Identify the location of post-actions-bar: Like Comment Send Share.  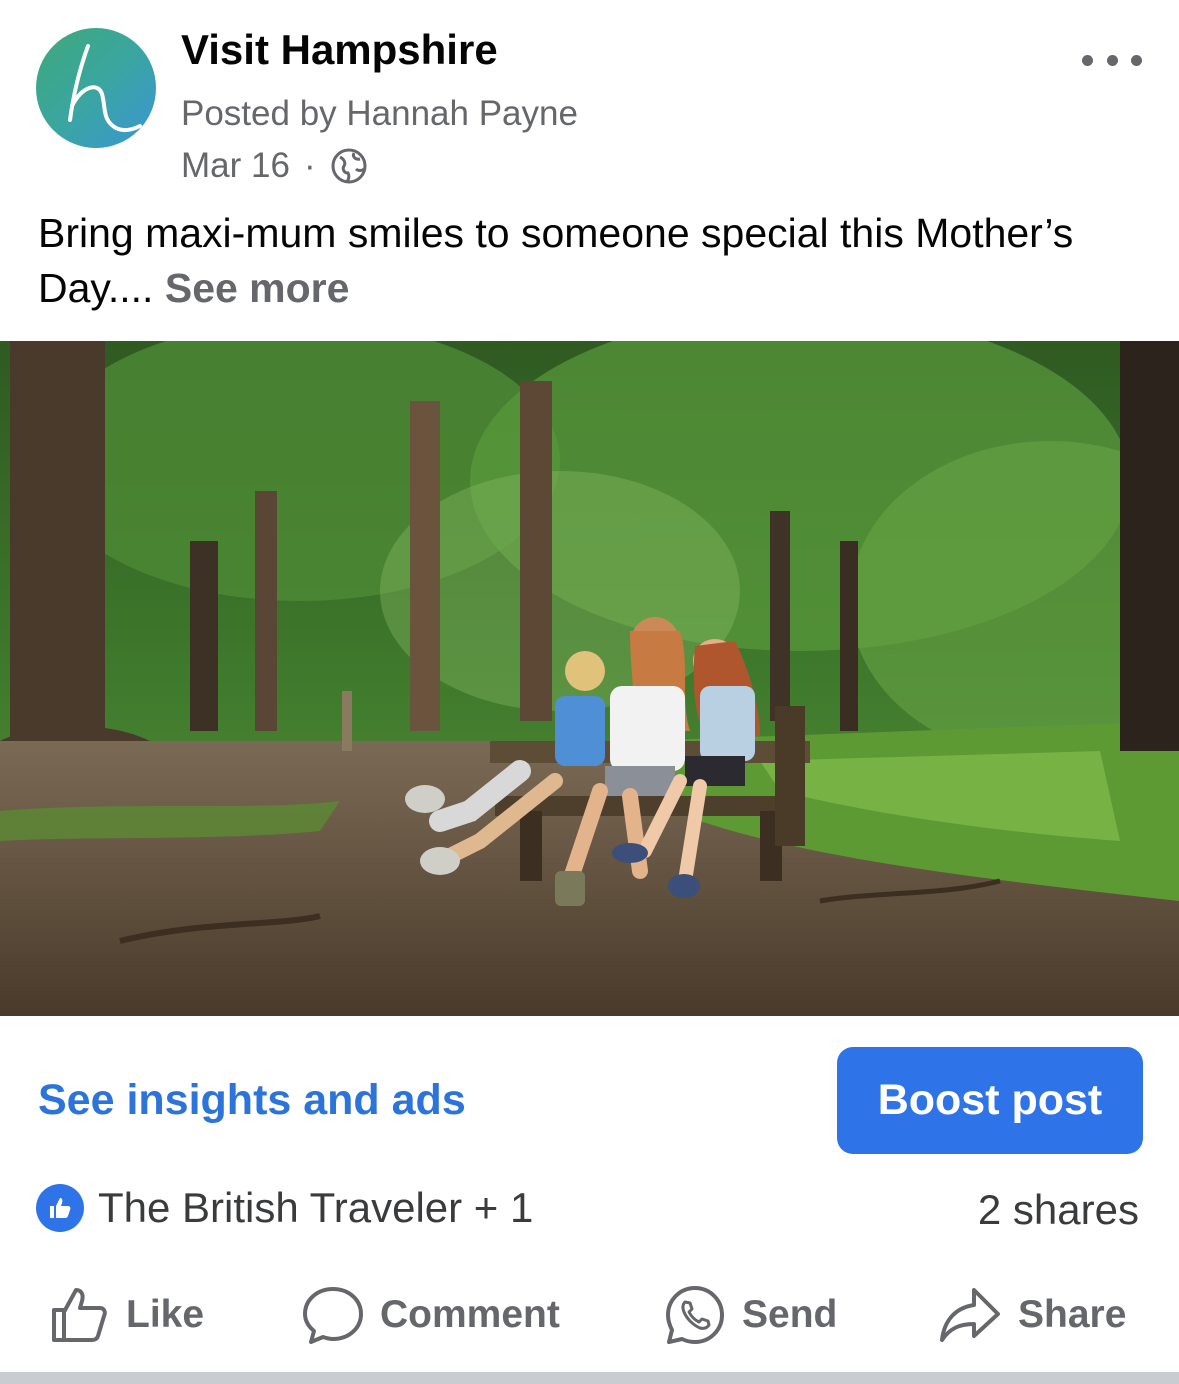
(589, 1315).